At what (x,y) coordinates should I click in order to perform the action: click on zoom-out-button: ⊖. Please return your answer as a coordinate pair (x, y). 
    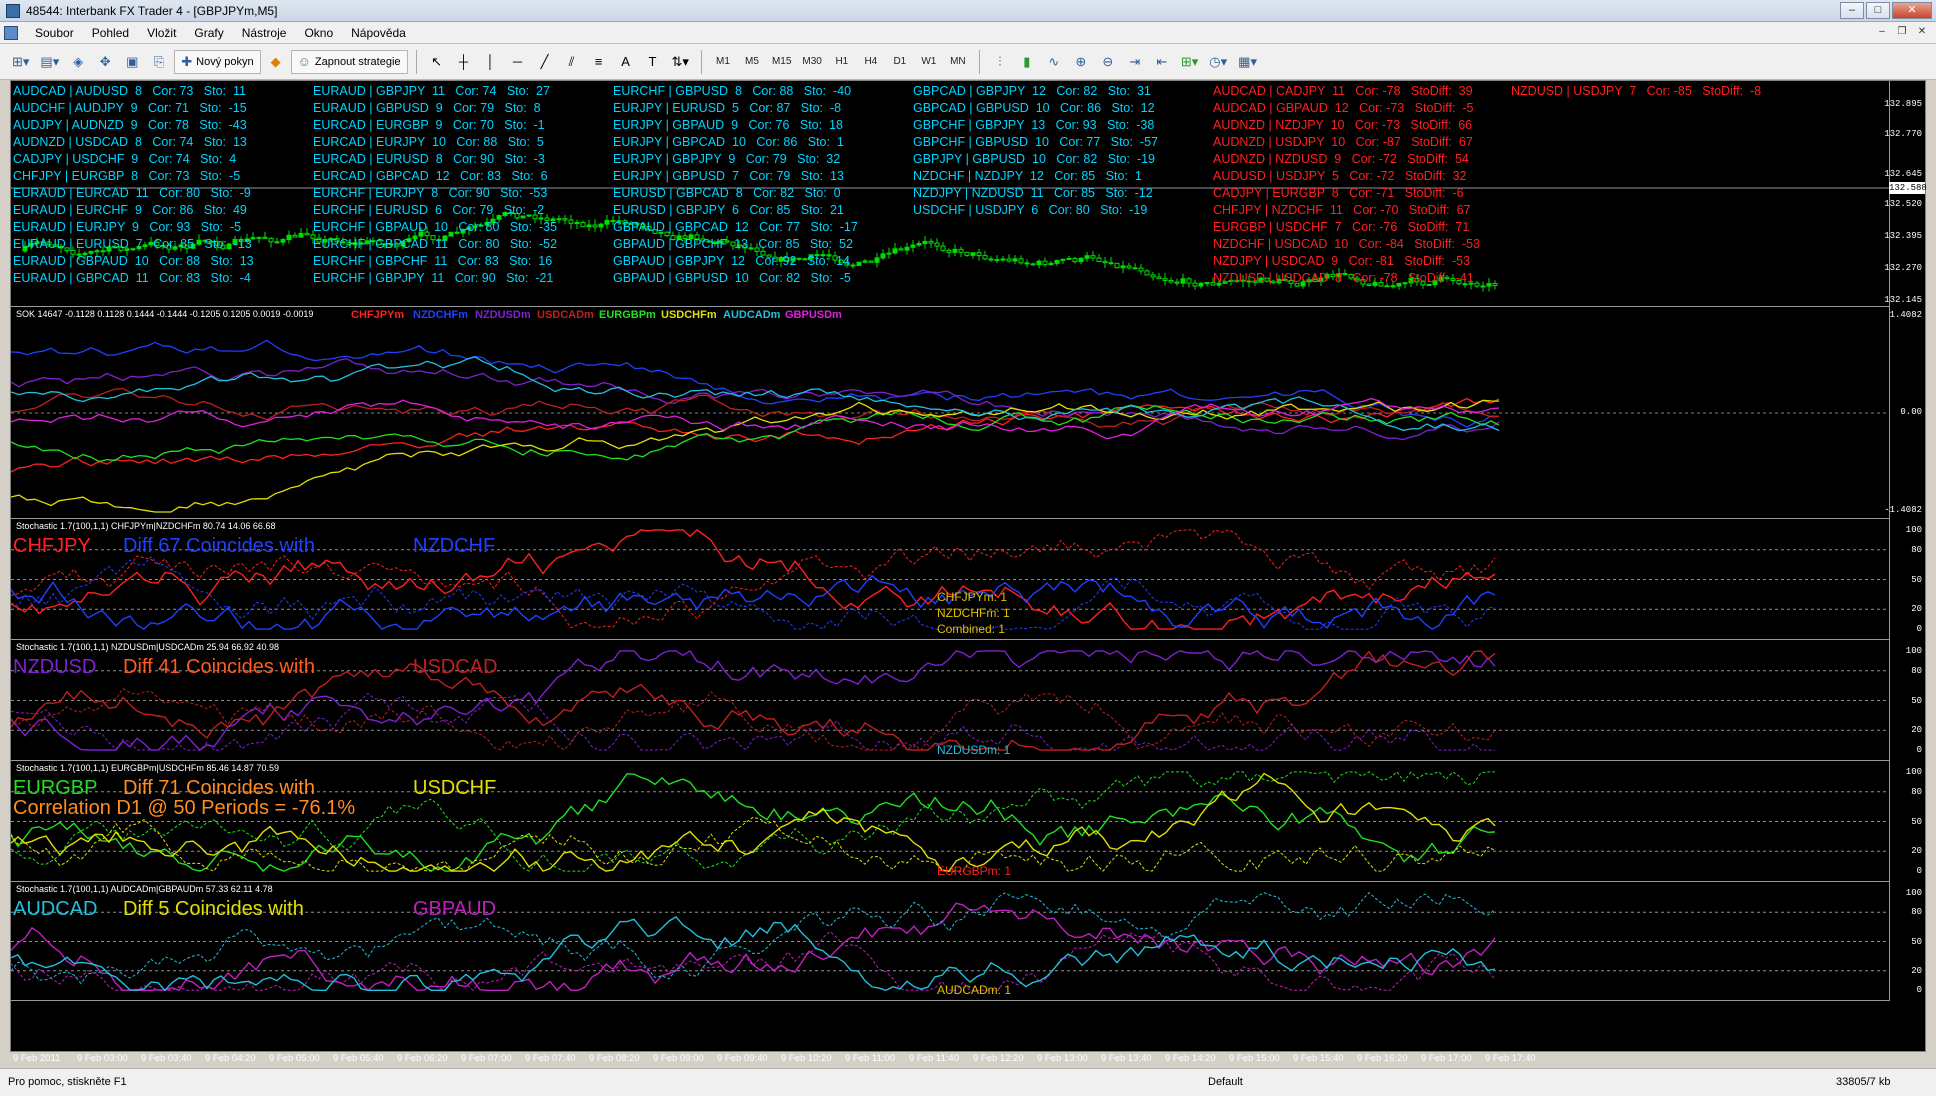
    Looking at the image, I should click on (1108, 62).